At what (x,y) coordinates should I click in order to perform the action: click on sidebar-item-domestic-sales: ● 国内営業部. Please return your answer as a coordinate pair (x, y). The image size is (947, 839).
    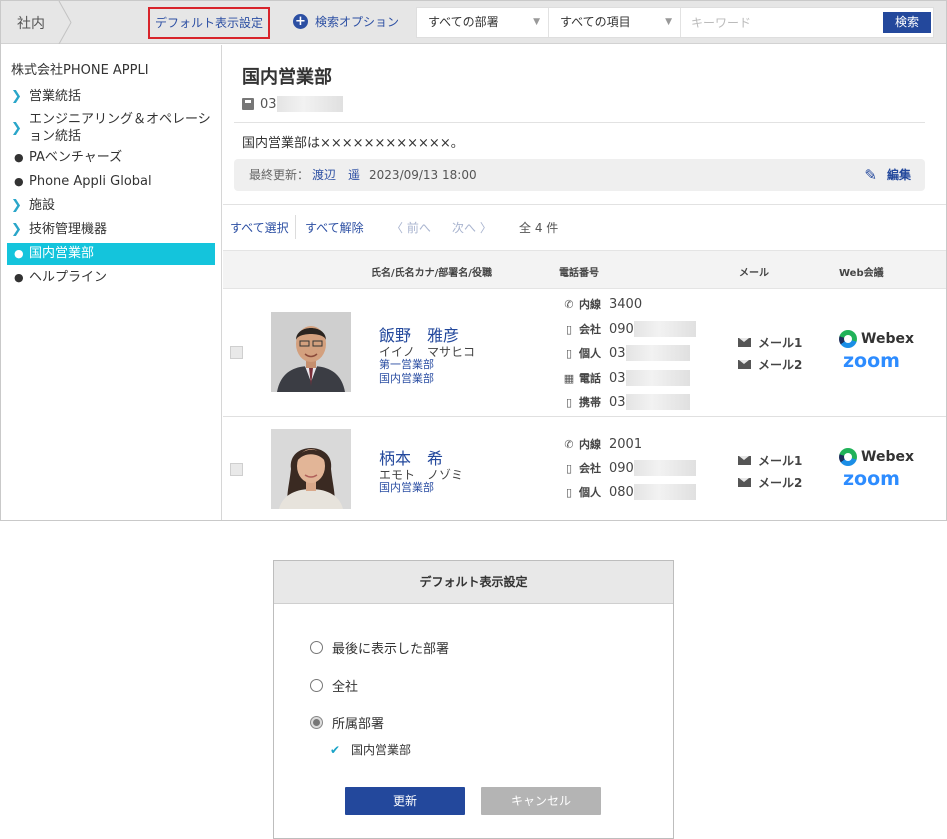
    Looking at the image, I should click on (111, 254).